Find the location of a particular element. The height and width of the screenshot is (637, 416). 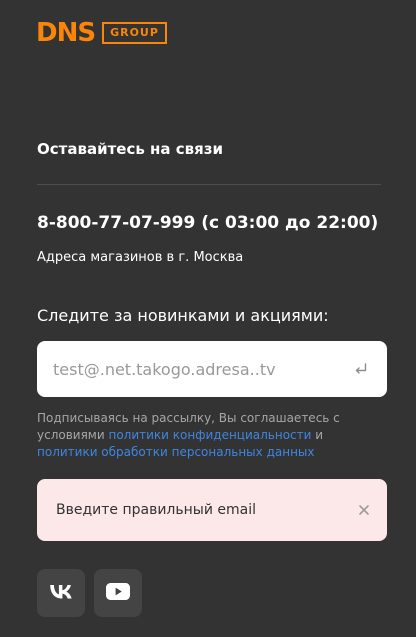

stores-address-link: Адреса магазинов в г. Москва is located at coordinates (140, 257).